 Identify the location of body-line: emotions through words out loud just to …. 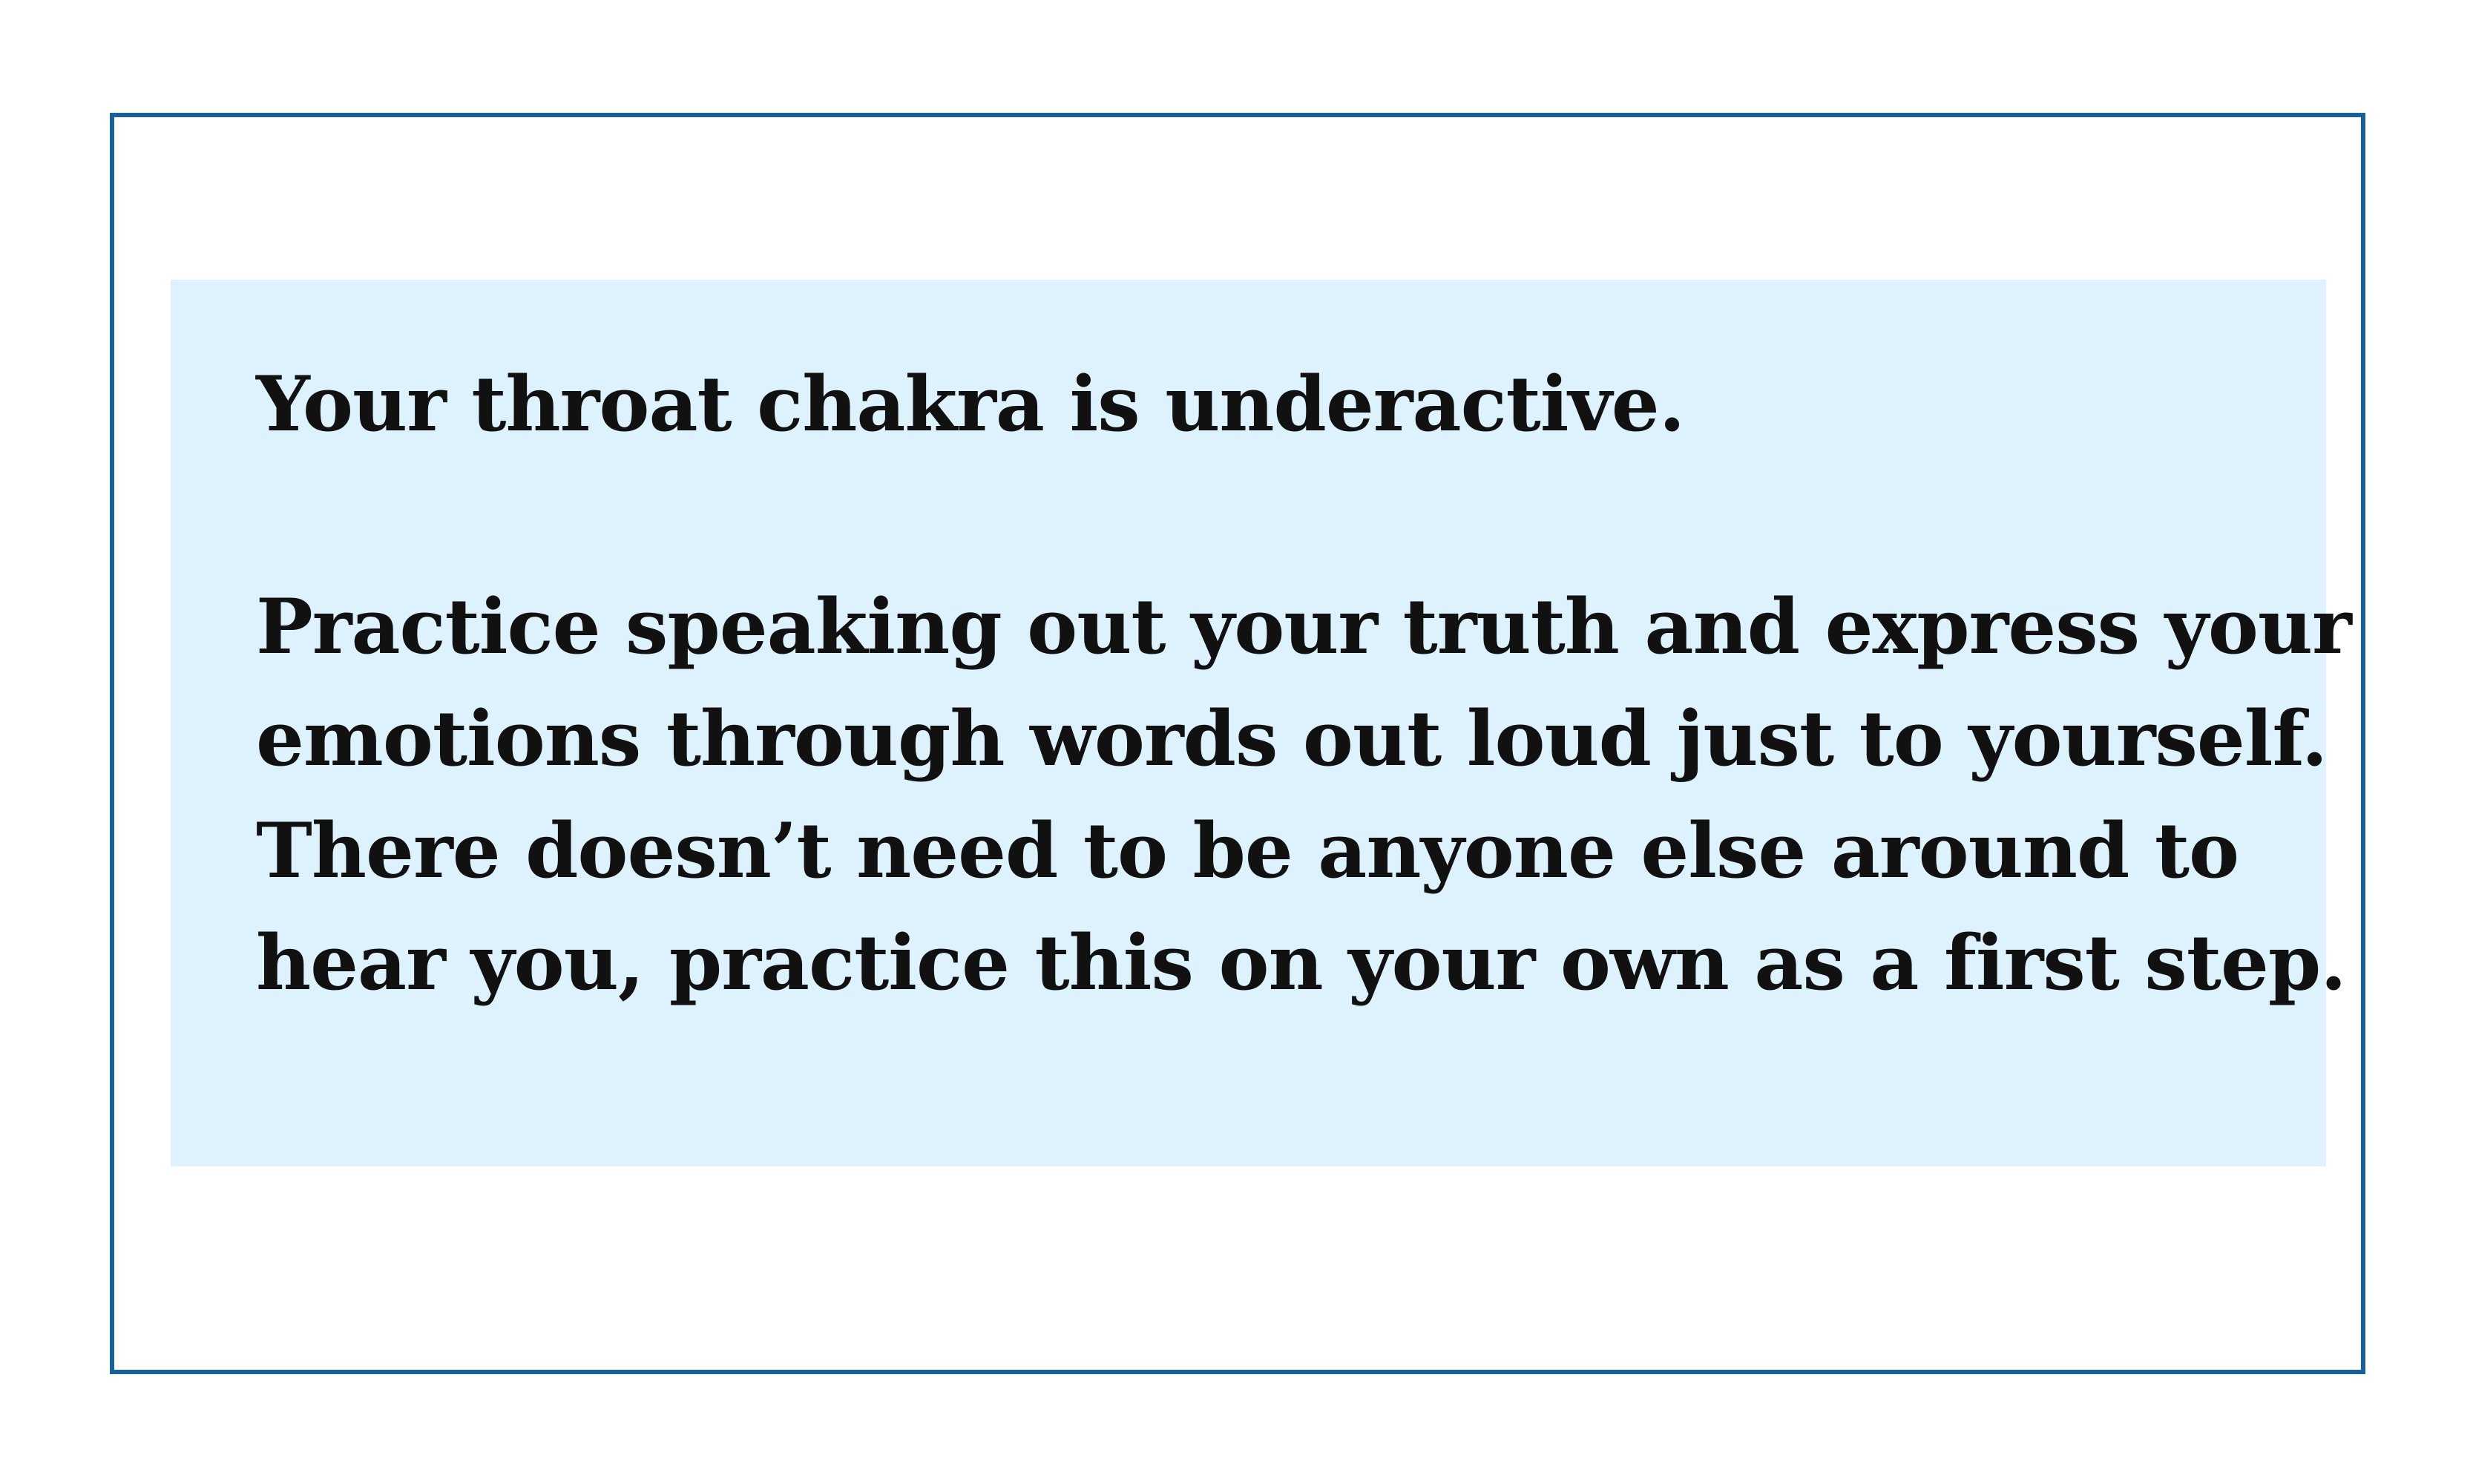
(1292, 739).